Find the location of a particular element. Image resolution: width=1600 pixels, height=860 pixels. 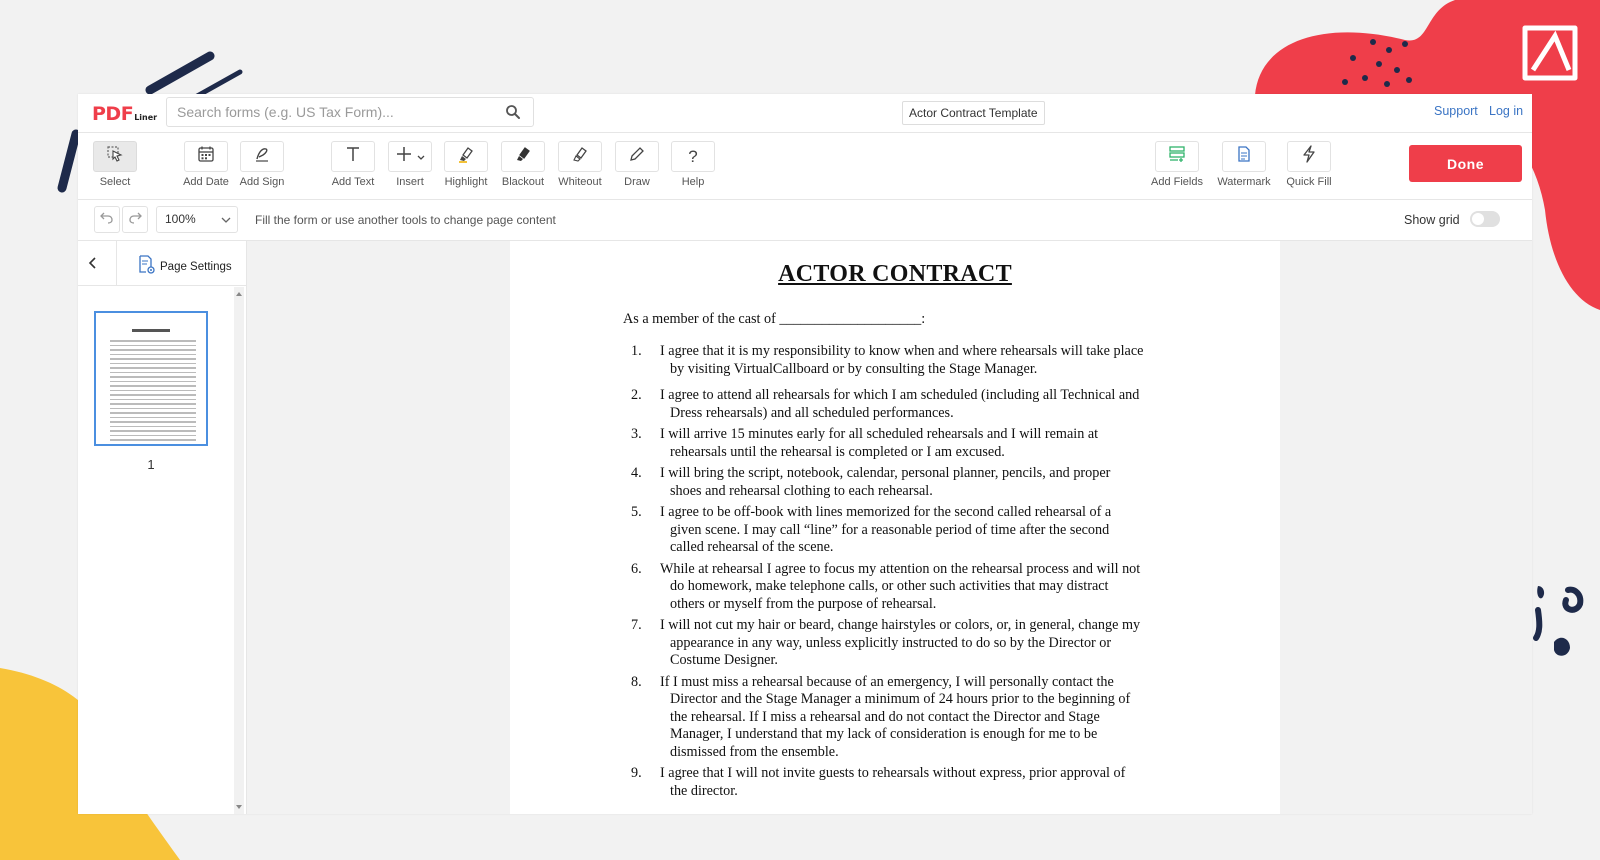

redo-button is located at coordinates (135, 219).